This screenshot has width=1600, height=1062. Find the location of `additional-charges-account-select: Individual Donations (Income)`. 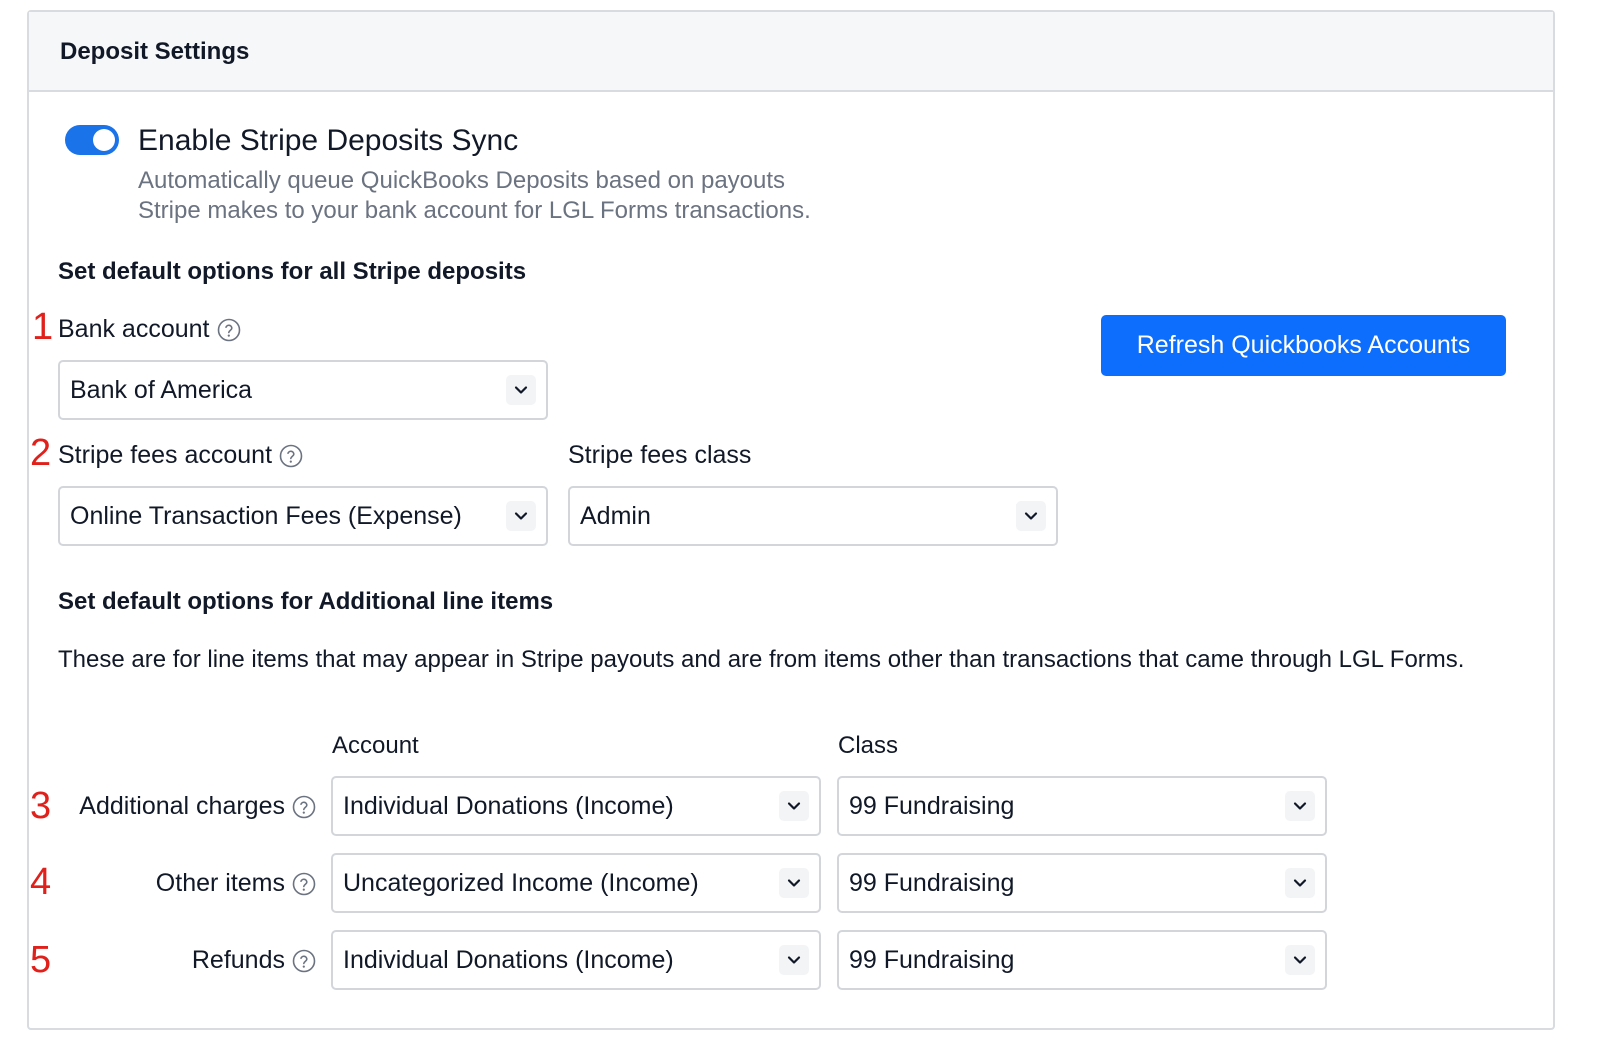

additional-charges-account-select: Individual Donations (Income) is located at coordinates (576, 806).